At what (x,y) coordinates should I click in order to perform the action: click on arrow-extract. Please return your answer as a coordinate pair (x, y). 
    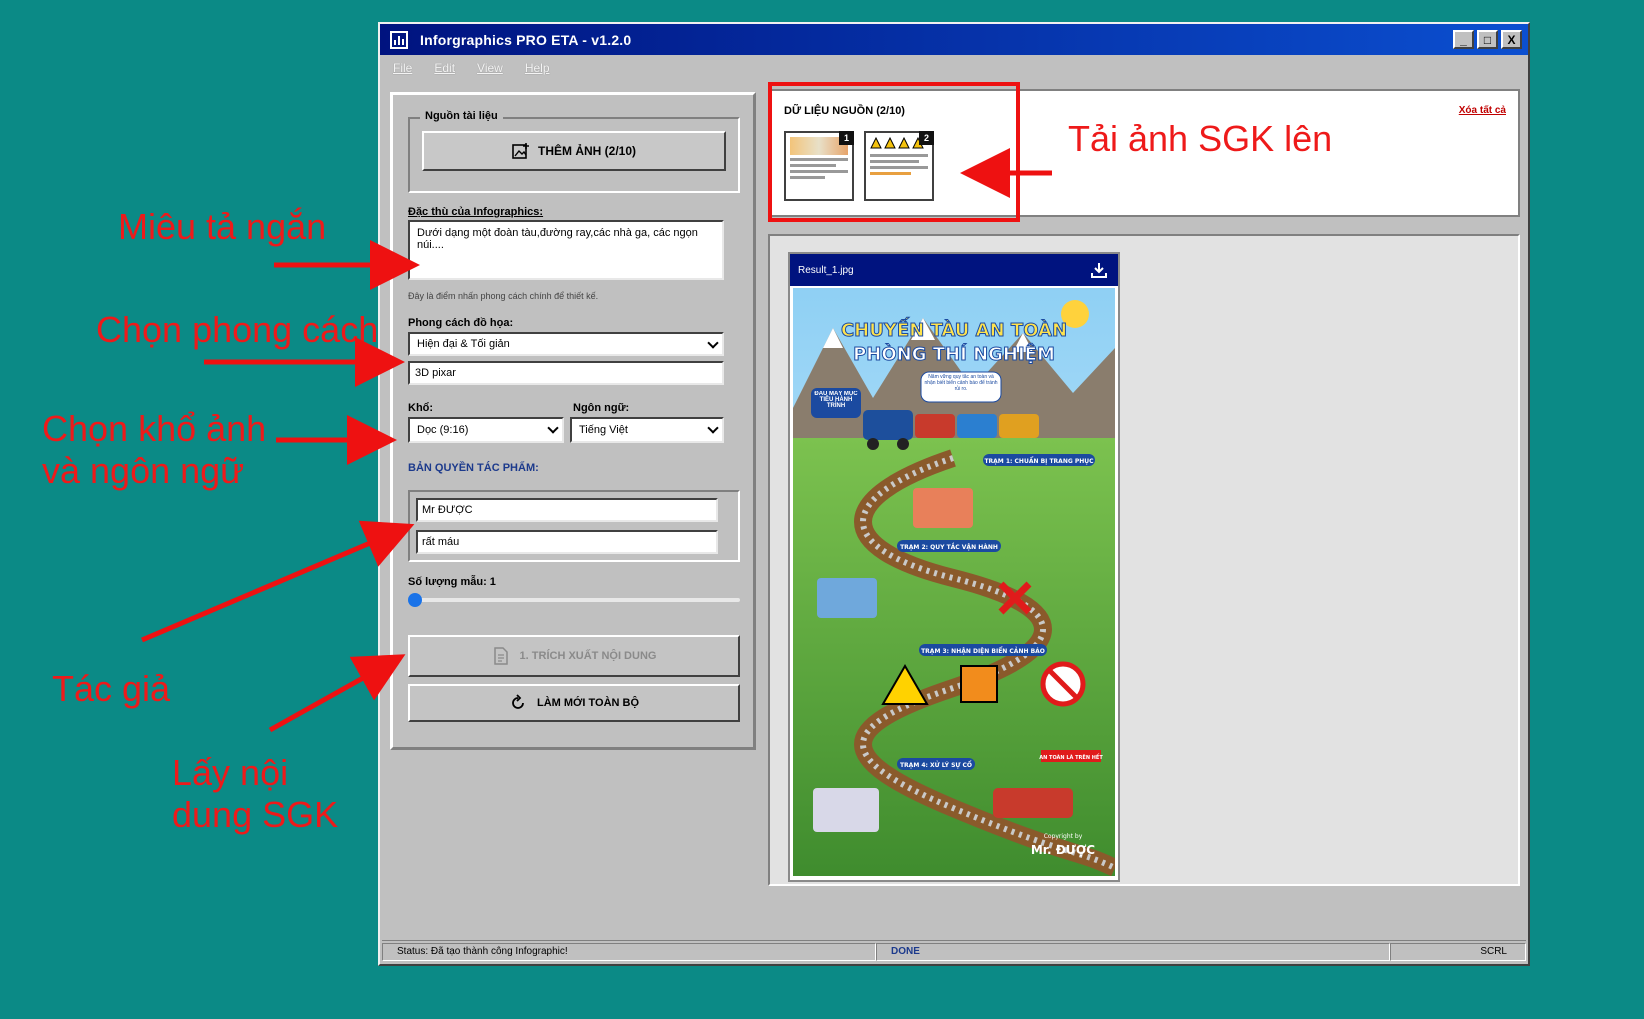
    Looking at the image, I should click on (337, 693).